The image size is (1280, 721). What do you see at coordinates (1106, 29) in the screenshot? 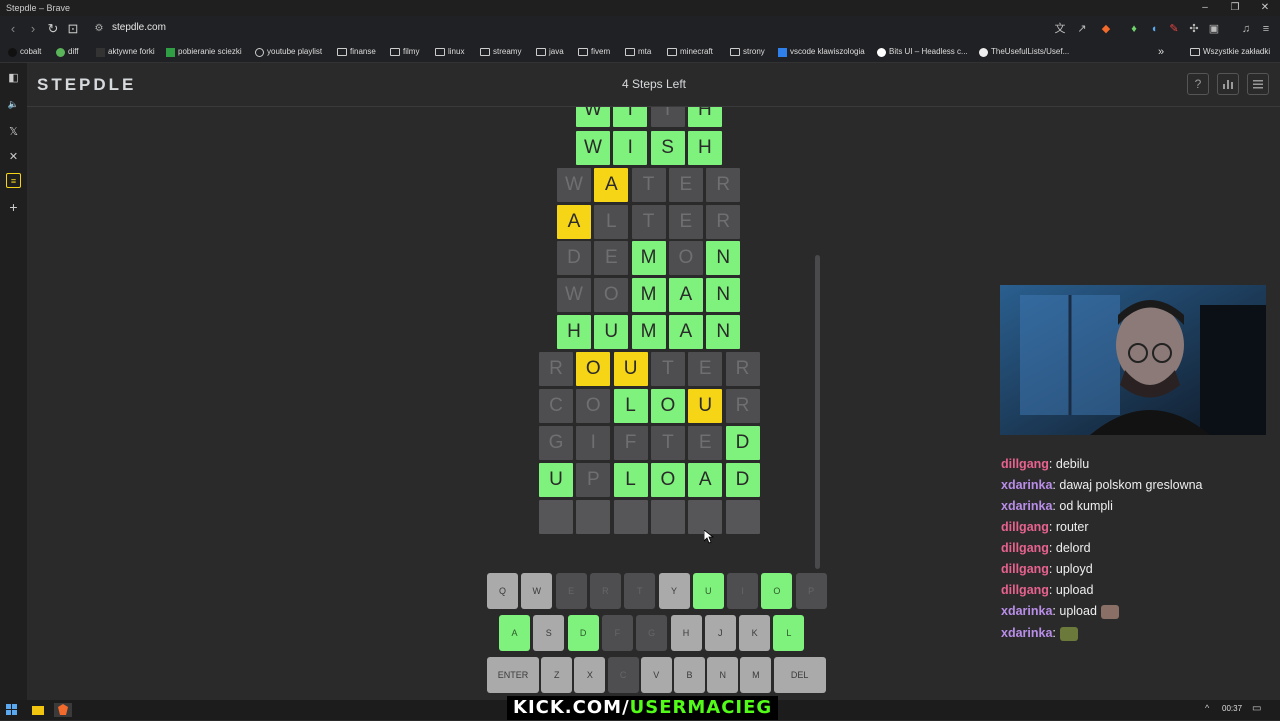
I see `brave-shields-icon: ◆` at bounding box center [1106, 29].